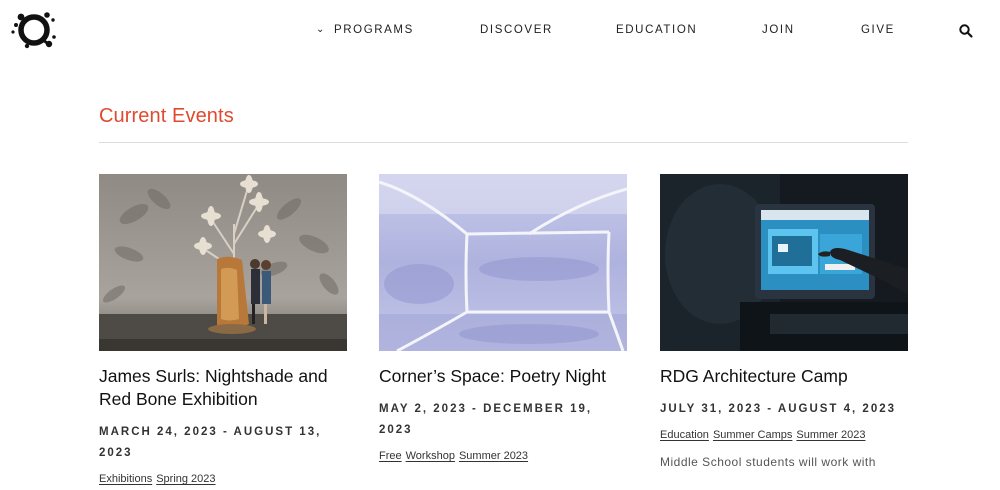 The image size is (1000, 490). What do you see at coordinates (656, 30) in the screenshot?
I see `nav-item-education: EDUCATION` at bounding box center [656, 30].